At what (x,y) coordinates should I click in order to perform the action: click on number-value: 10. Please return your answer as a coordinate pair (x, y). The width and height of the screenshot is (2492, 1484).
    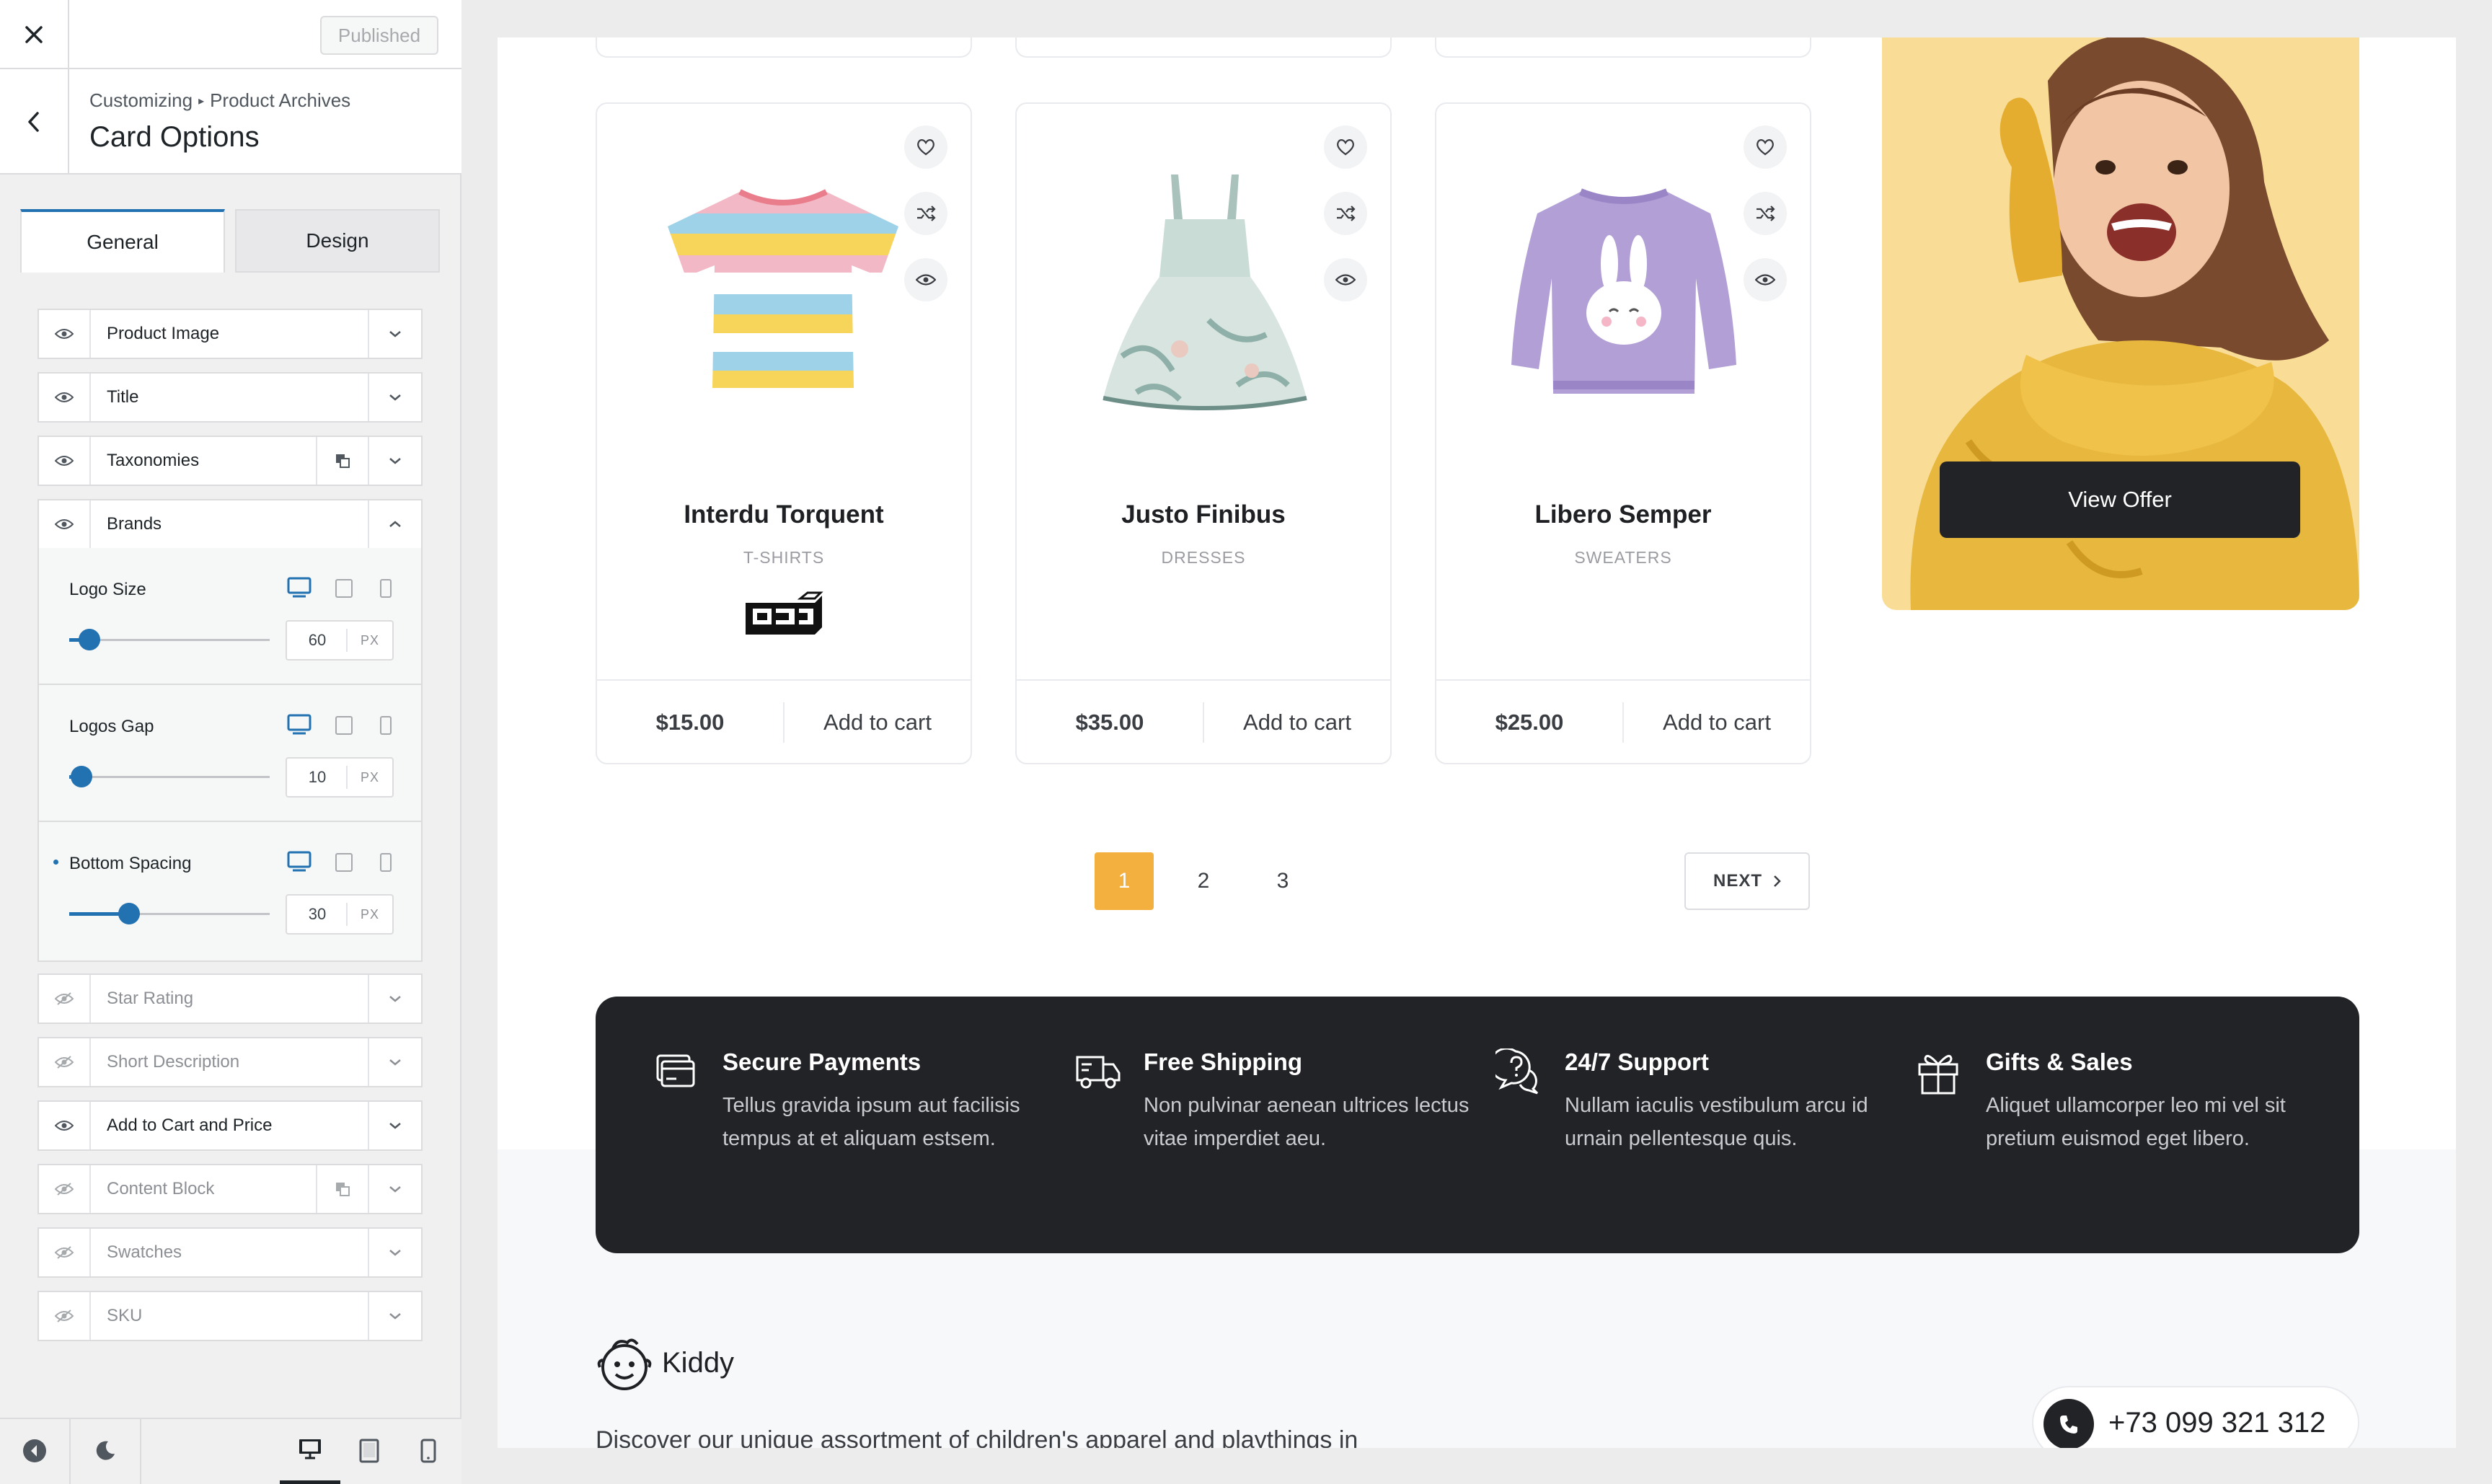
    Looking at the image, I should click on (317, 778).